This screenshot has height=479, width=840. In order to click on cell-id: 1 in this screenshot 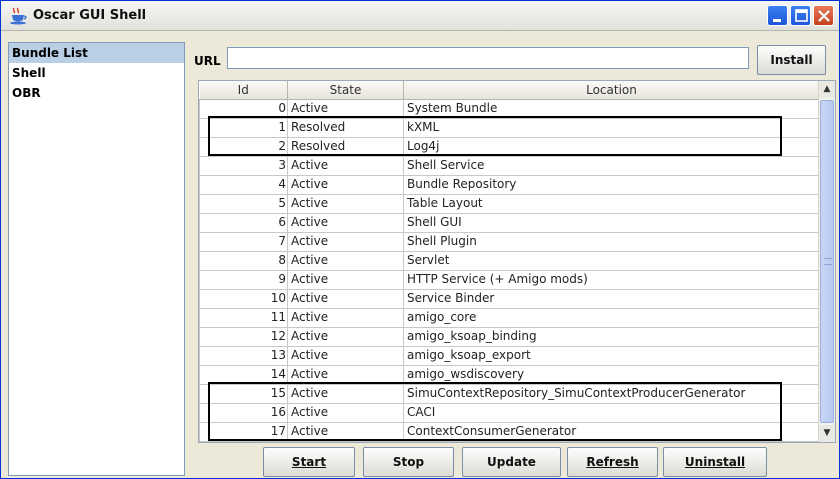, I will do `click(243, 127)`.